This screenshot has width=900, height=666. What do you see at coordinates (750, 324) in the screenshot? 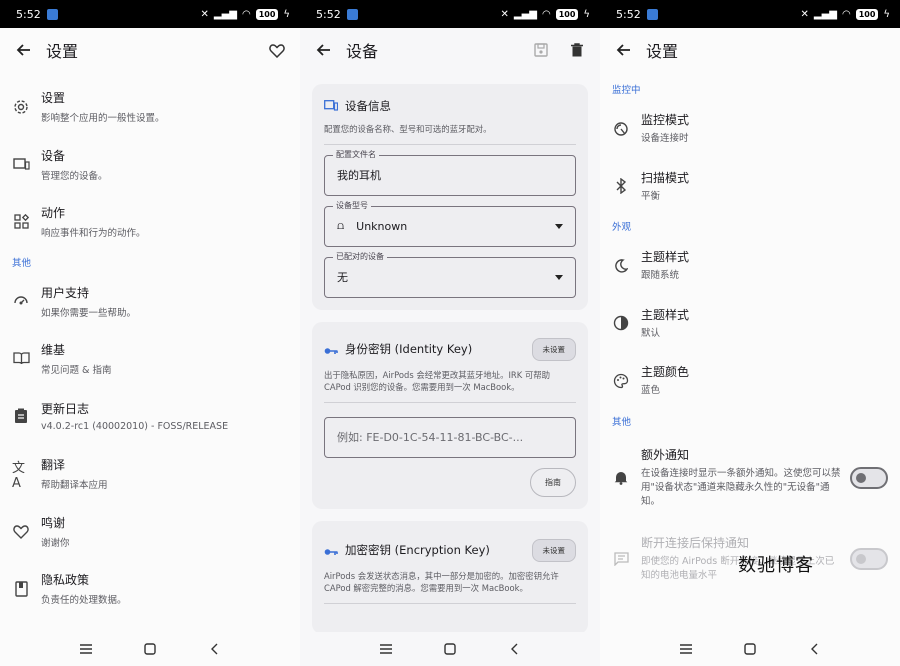
I see `theme-style-item: 主题样式 默认` at bounding box center [750, 324].